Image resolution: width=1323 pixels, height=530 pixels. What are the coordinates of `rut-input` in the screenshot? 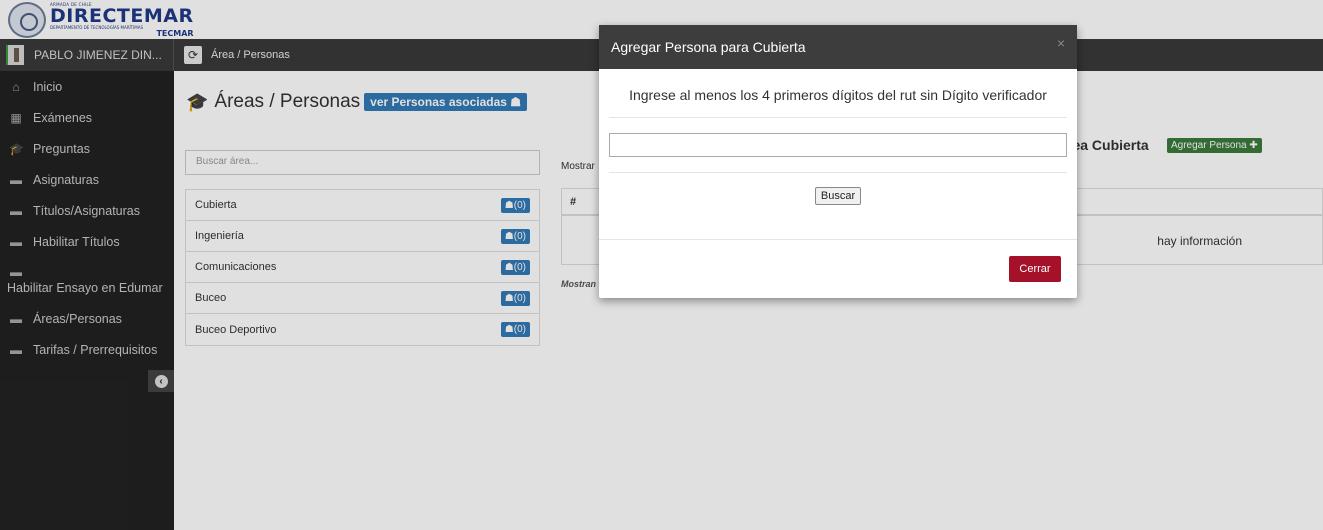 It's located at (838, 145).